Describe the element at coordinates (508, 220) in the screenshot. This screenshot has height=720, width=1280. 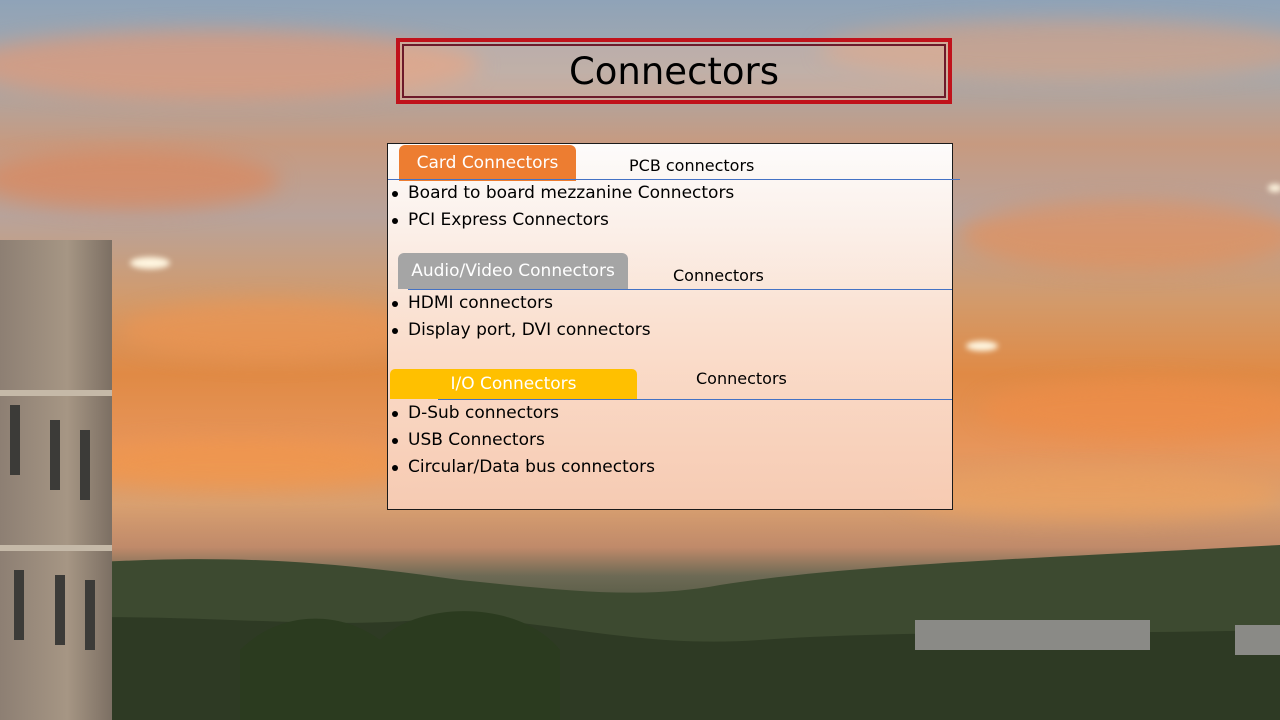
I see `list-item-text: PCI Express Connectors` at that location.